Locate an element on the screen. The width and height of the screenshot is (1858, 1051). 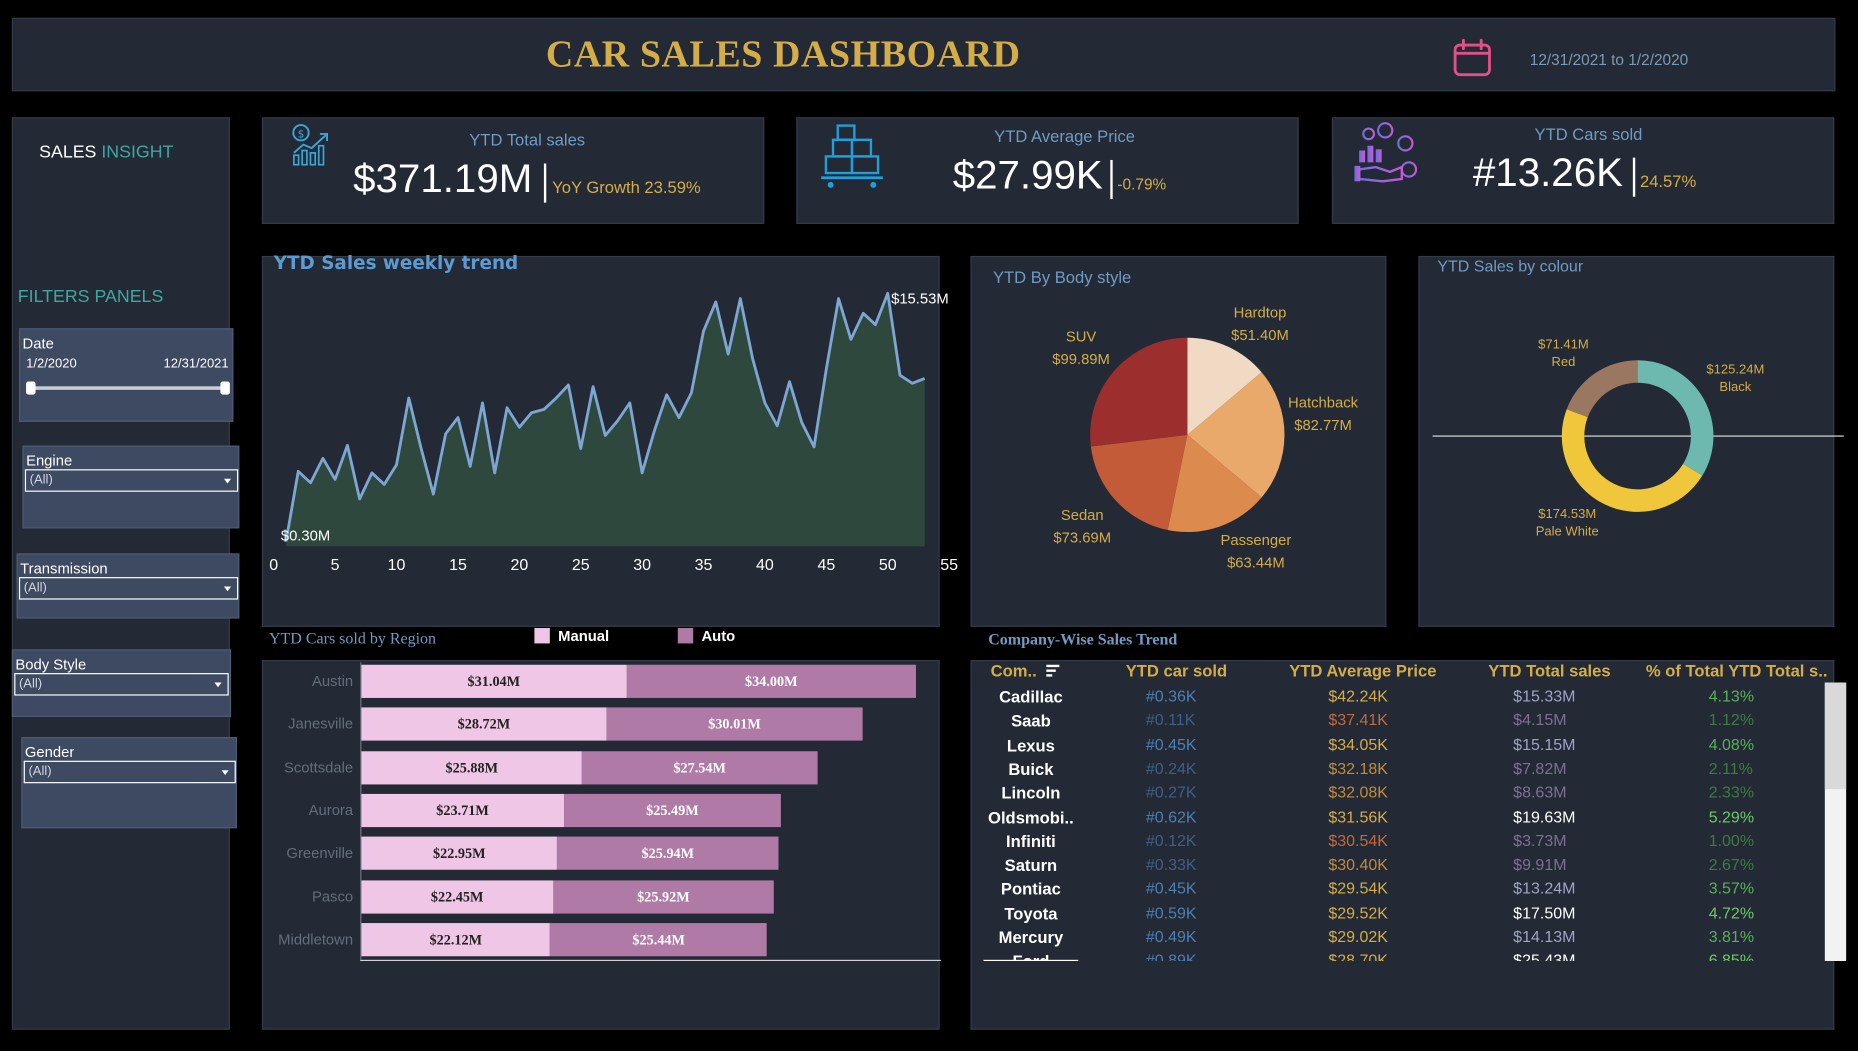
table-cell-total-sales: $15.33M is located at coordinates (1544, 696).